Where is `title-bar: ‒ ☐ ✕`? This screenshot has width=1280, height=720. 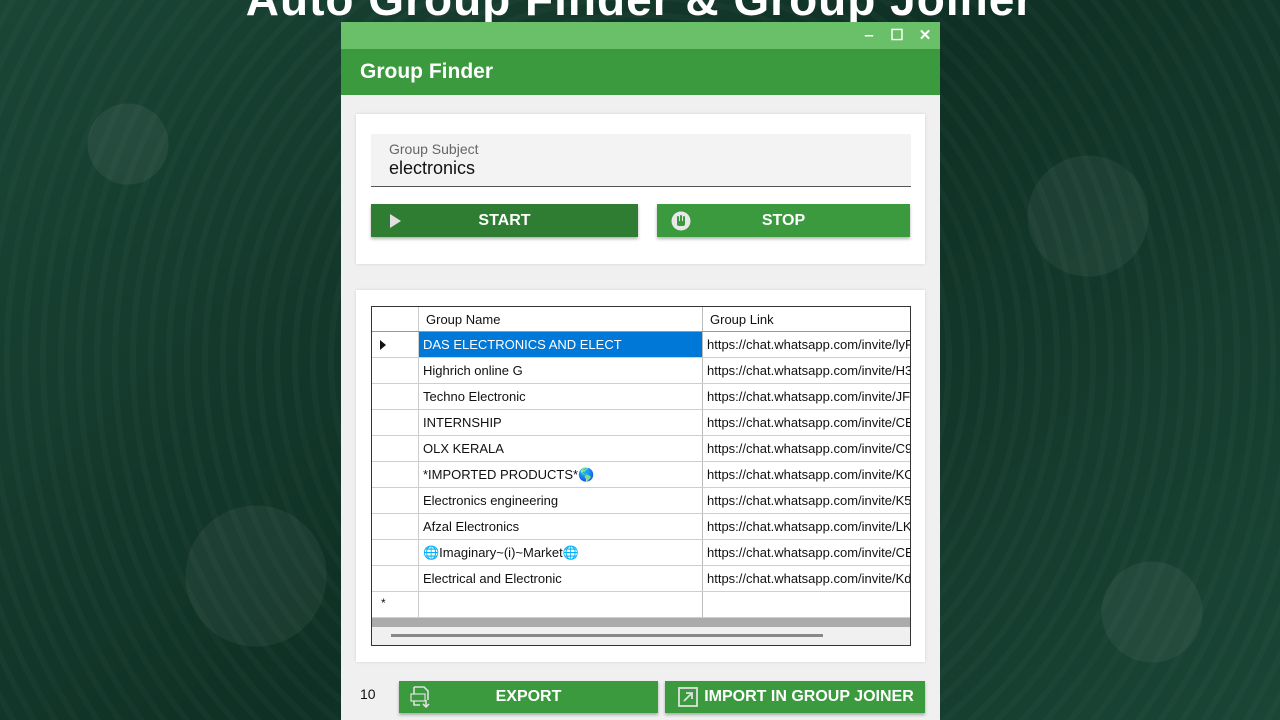
title-bar: ‒ ☐ ✕ is located at coordinates (640, 35).